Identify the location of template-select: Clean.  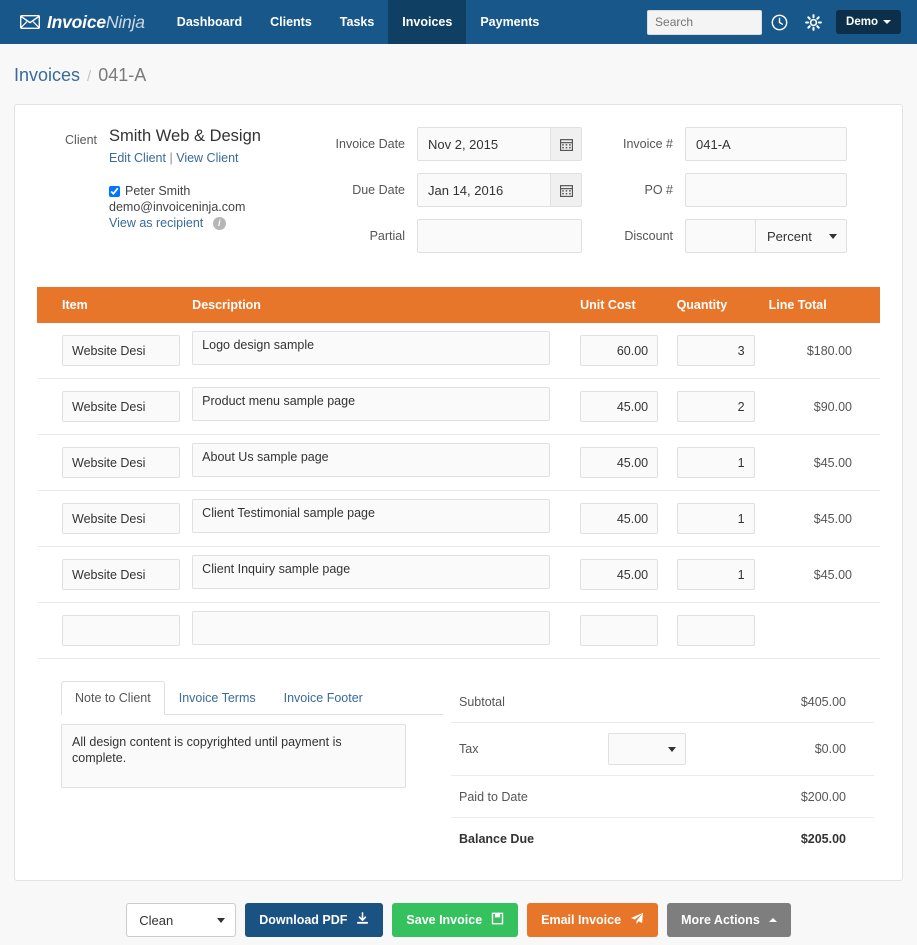
(181, 920).